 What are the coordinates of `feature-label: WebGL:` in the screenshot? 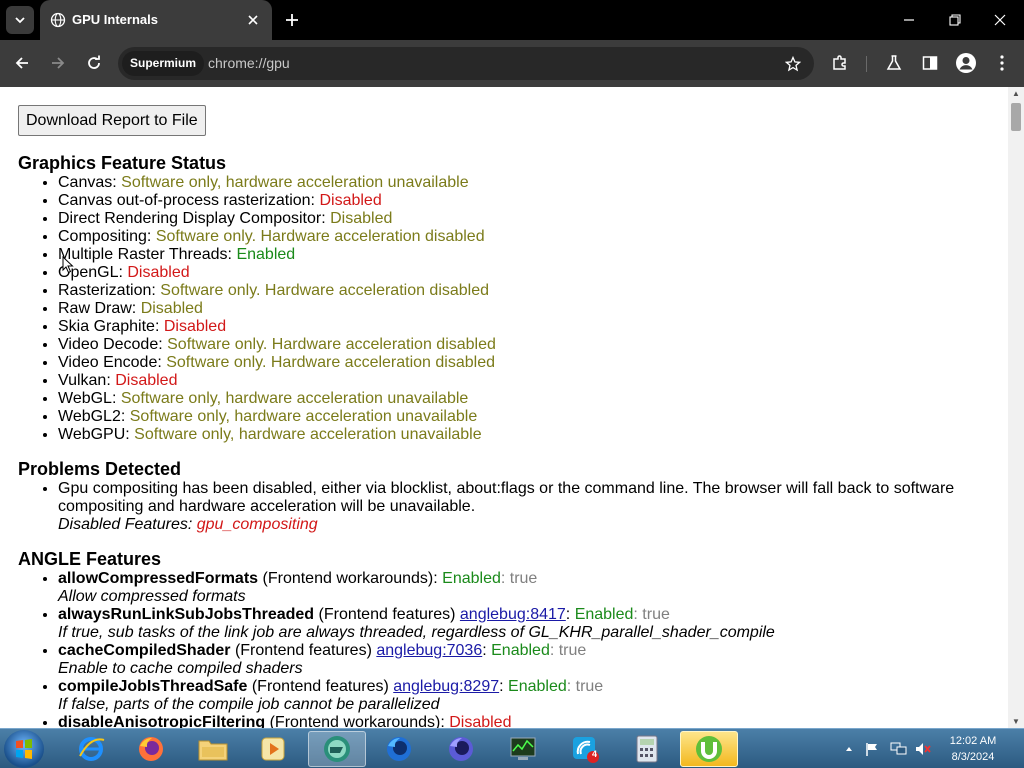 It's located at (89, 398).